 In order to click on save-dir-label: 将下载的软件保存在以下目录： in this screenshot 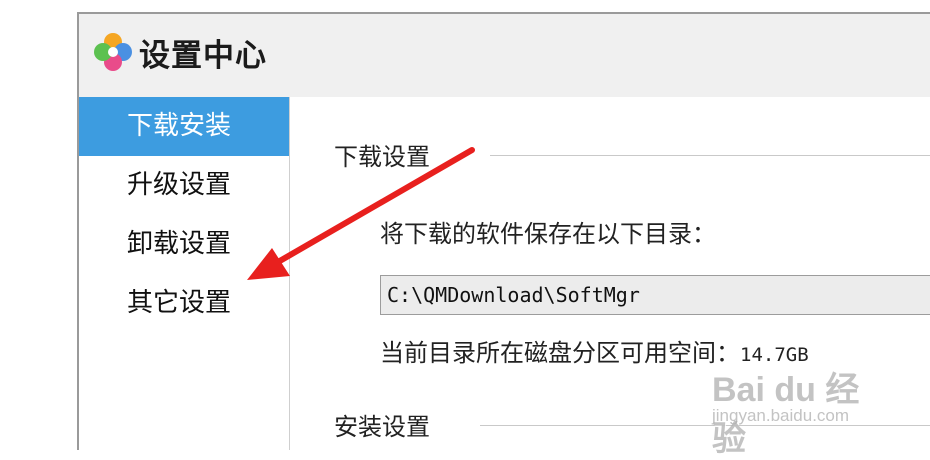, I will do `click(548, 234)`.